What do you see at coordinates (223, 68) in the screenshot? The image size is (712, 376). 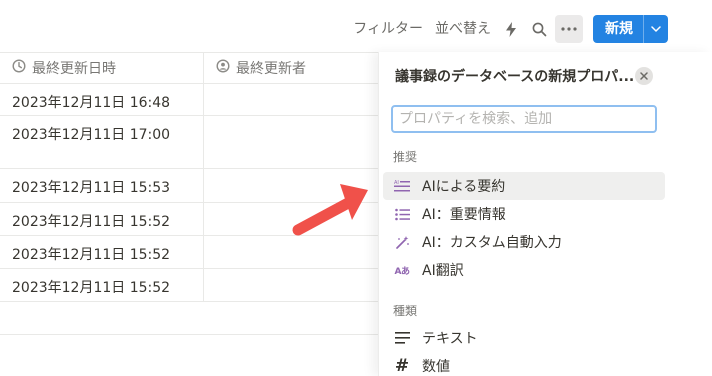 I see `person-icon` at bounding box center [223, 68].